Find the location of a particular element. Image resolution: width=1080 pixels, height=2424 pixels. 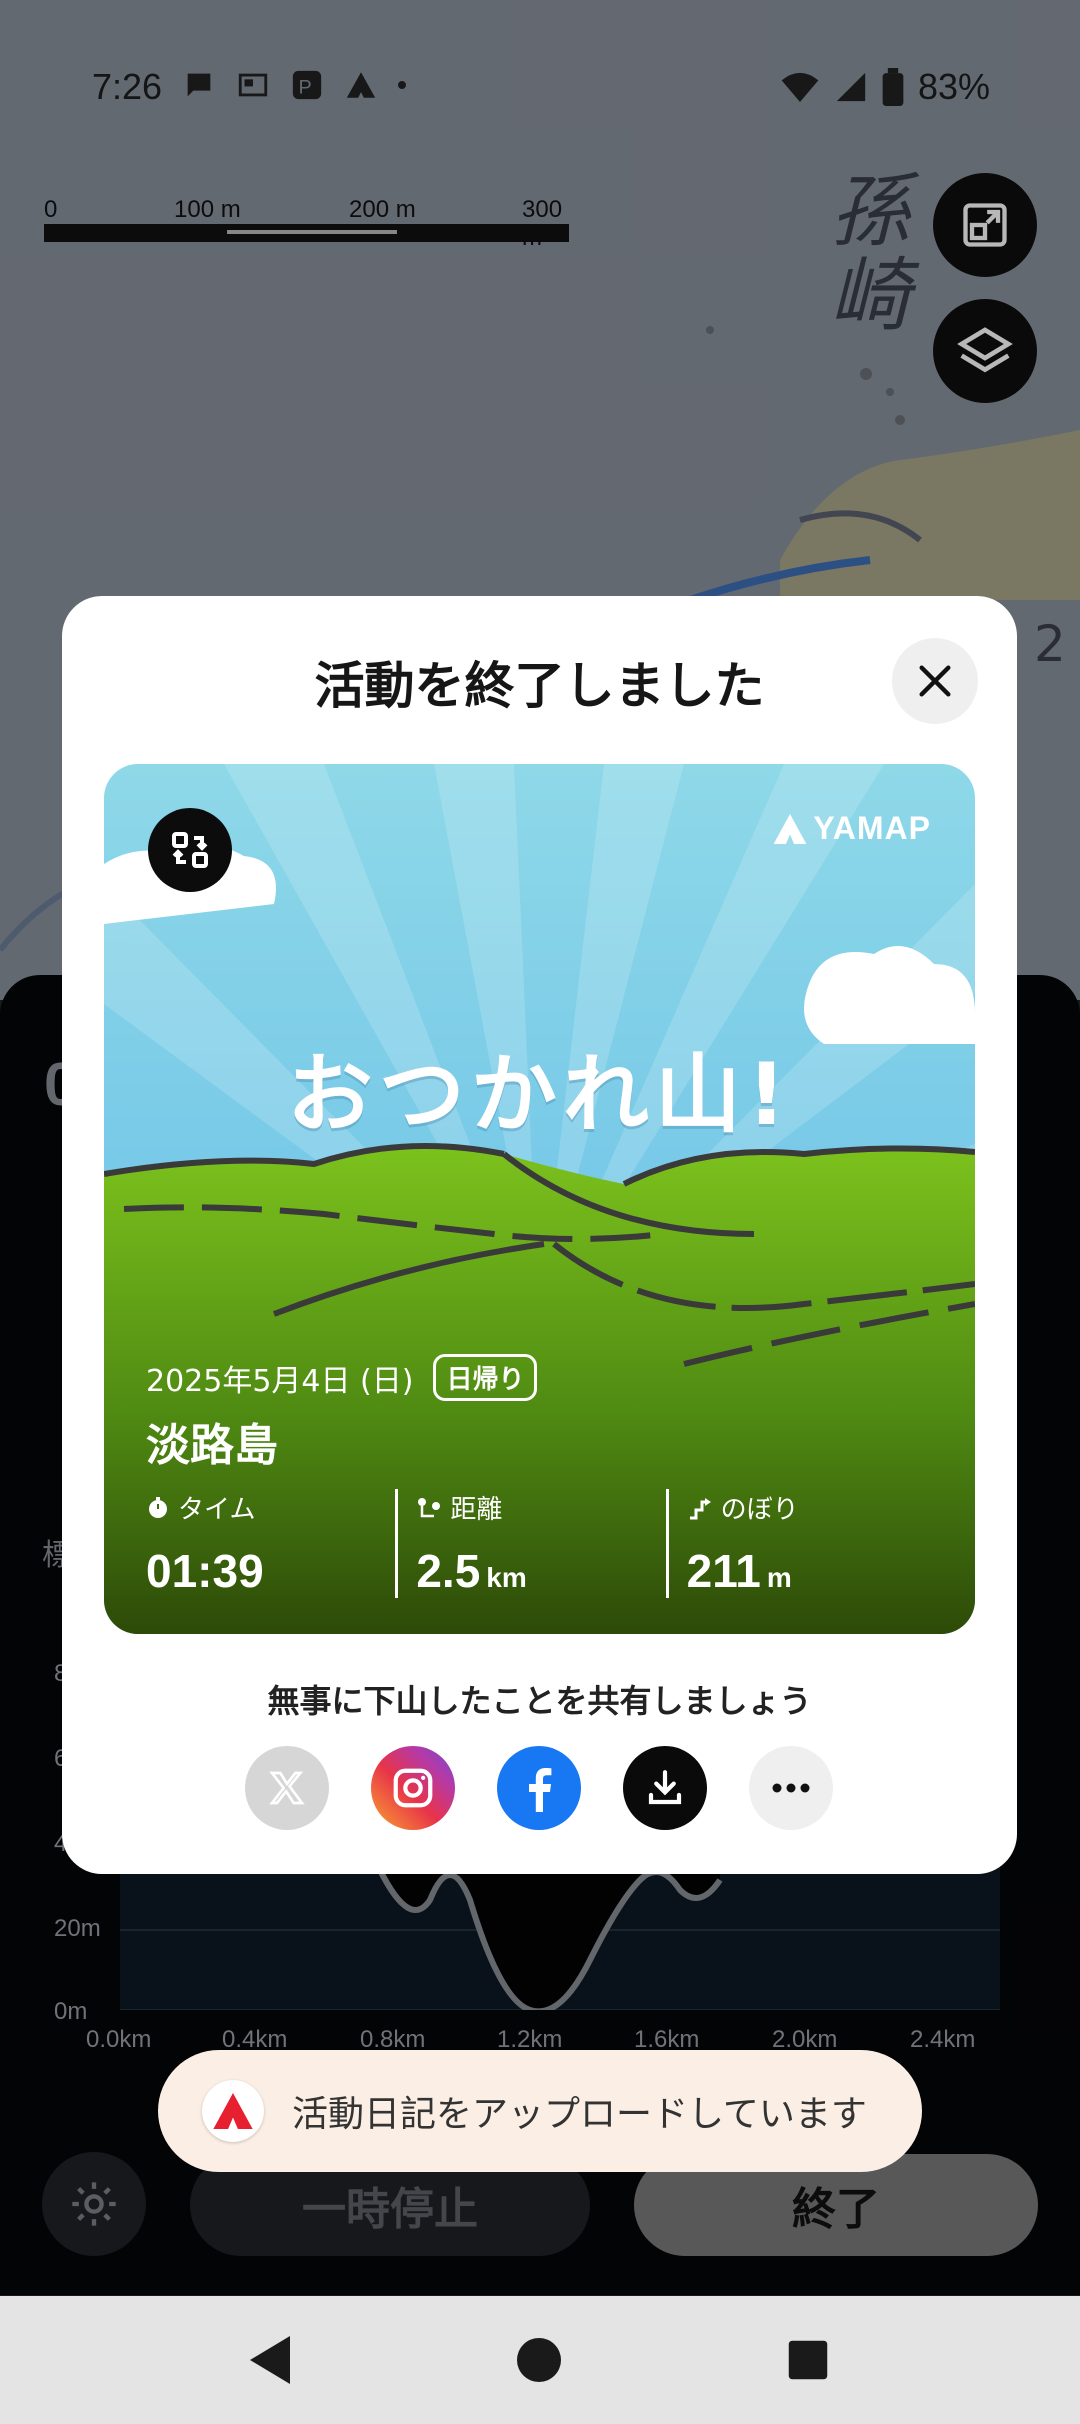

back-triangle-icon is located at coordinates (270, 2360).